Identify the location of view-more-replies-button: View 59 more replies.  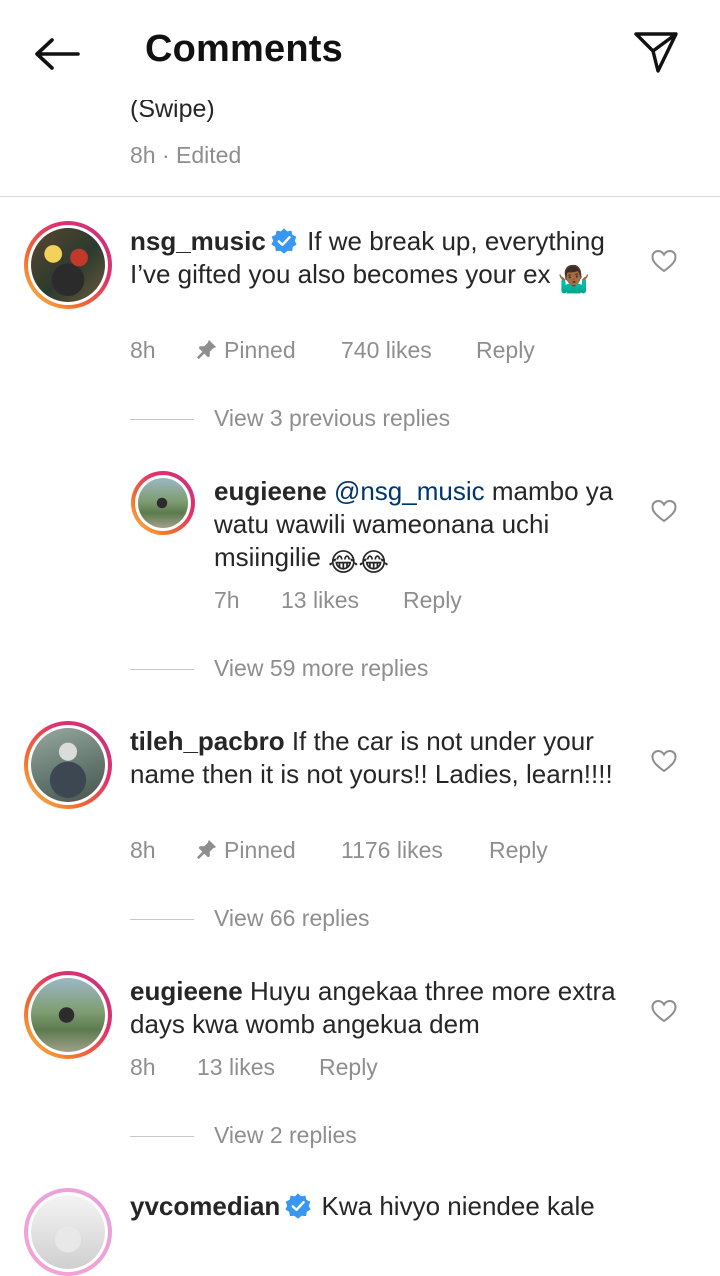
(279, 668).